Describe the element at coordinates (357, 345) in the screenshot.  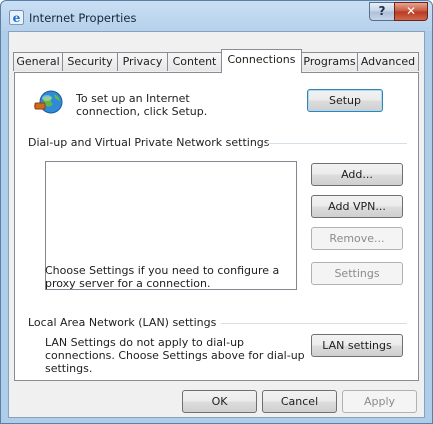
I see `lan-settings-button: LAN settings` at that location.